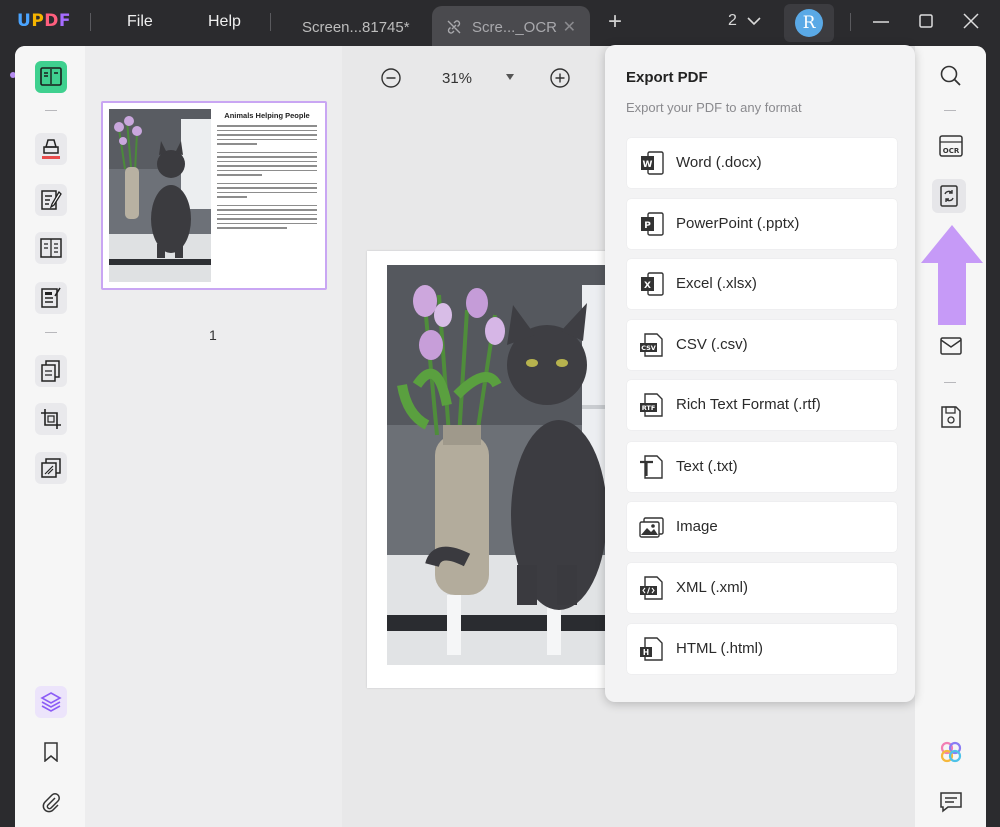  I want to click on layered-pages-icon, so click(51, 468).